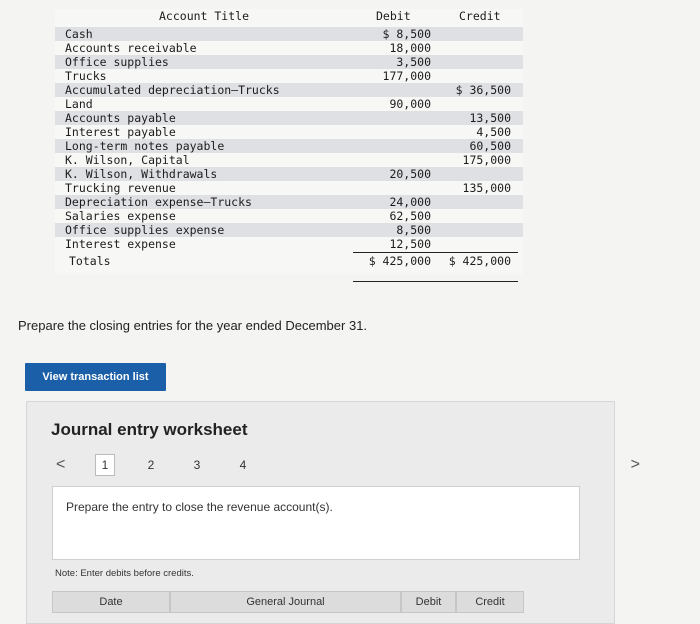 Image resolution: width=700 pixels, height=624 pixels. I want to click on page-3-tab: 3, so click(197, 465).